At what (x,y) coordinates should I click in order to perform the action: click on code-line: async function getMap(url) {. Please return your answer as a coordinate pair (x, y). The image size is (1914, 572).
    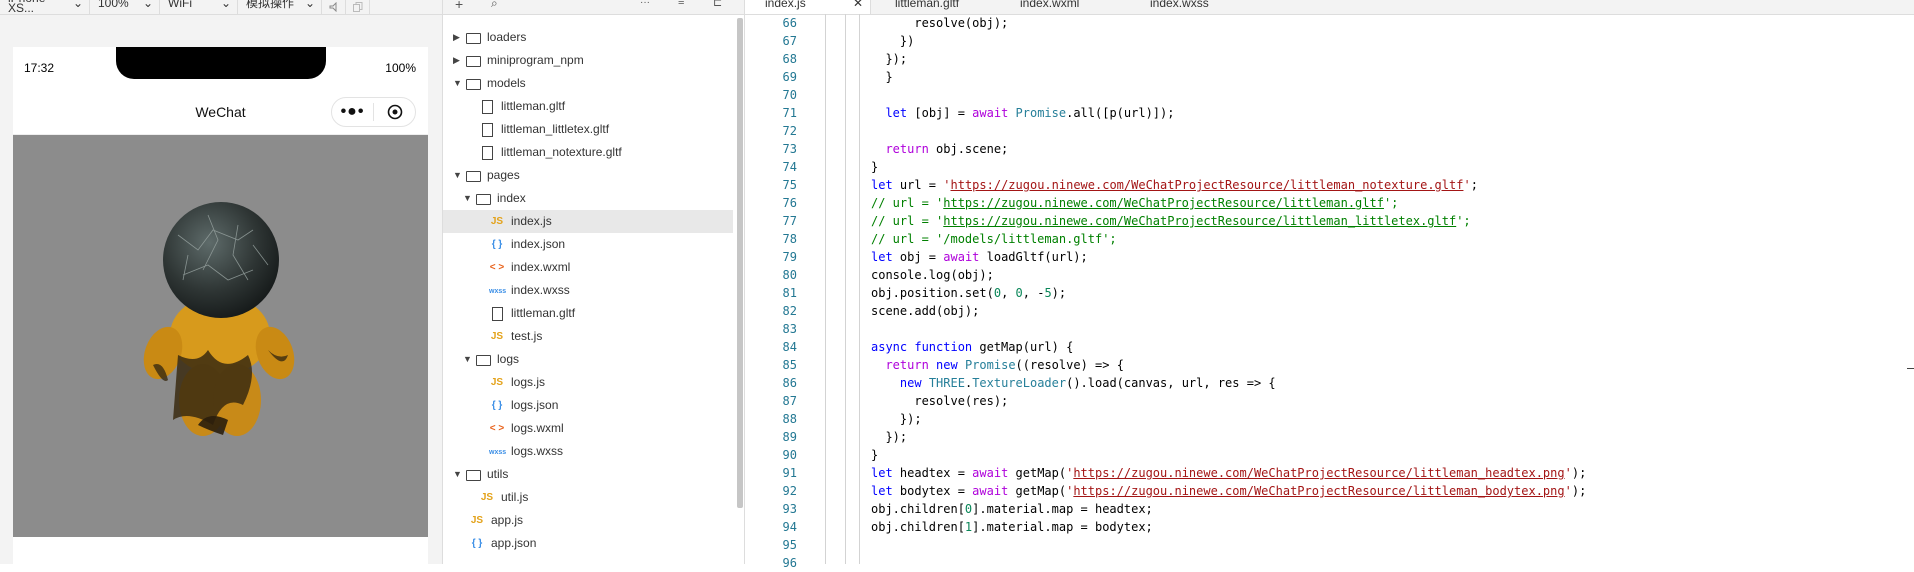
    Looking at the image, I should click on (972, 347).